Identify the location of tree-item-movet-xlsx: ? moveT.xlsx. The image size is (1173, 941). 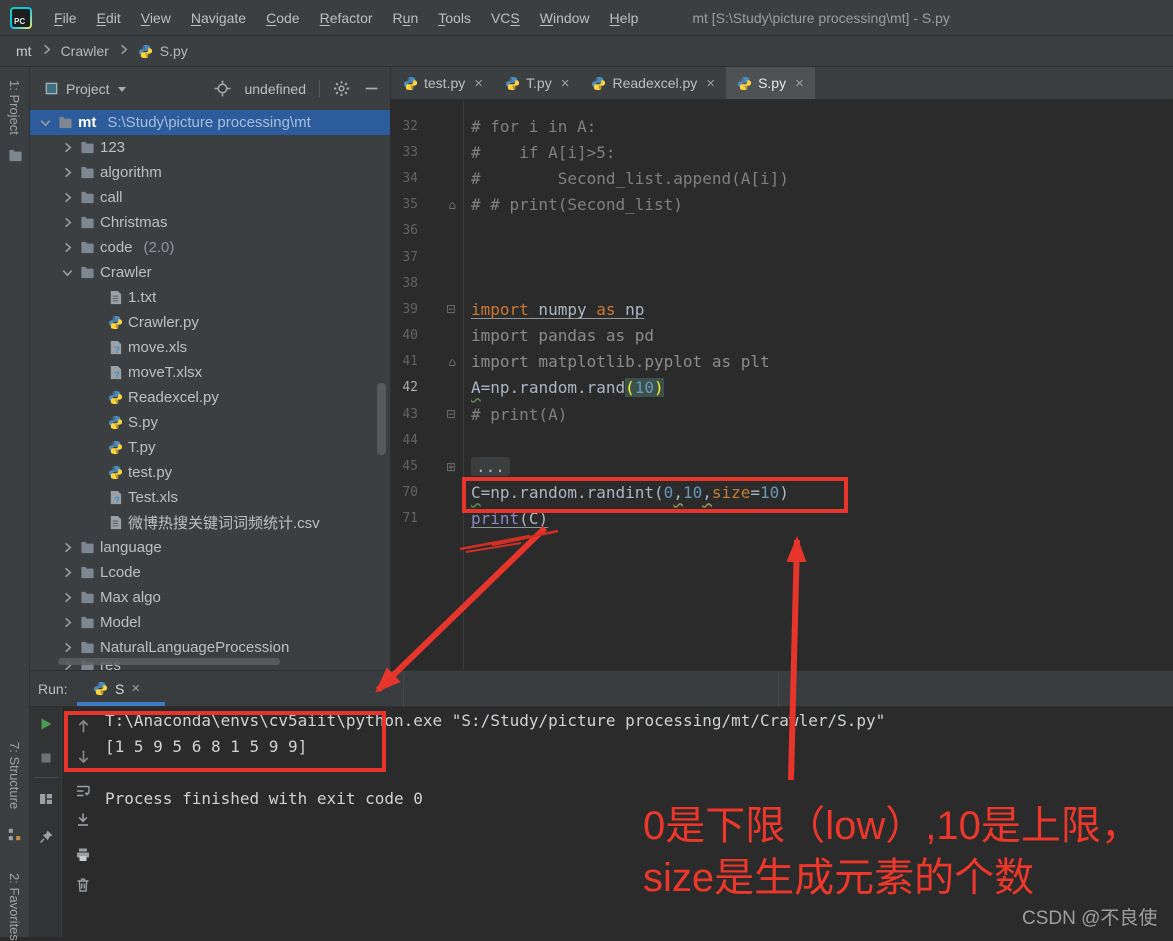
(210, 372).